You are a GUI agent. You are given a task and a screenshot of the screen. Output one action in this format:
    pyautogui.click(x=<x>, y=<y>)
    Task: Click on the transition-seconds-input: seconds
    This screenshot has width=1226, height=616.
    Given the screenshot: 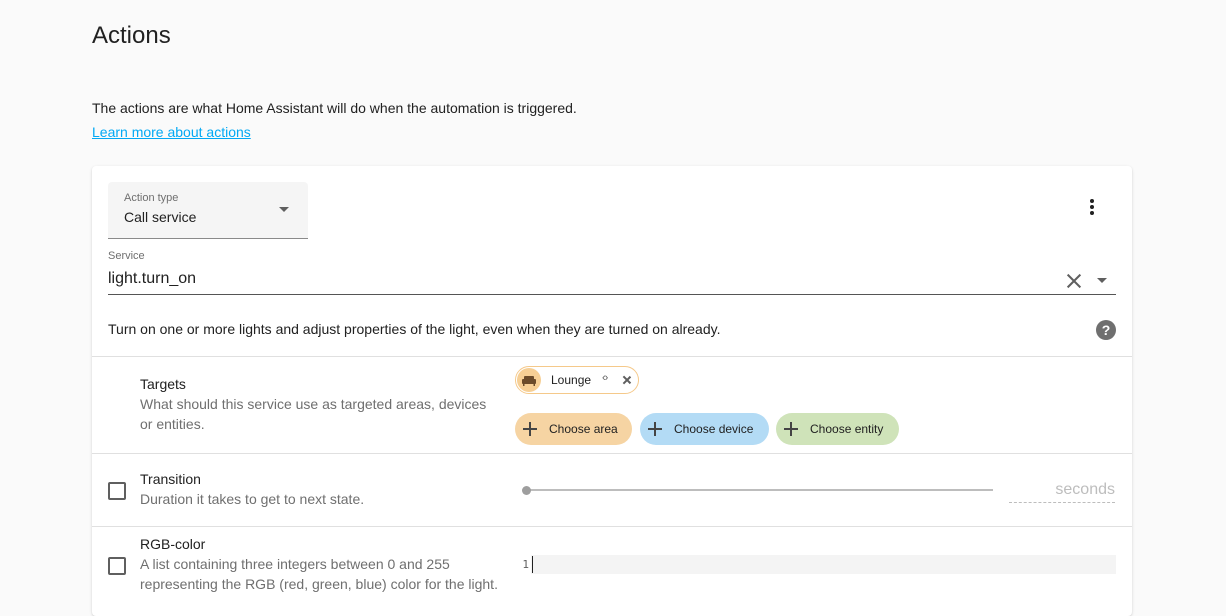 What is the action you would take?
    pyautogui.click(x=1062, y=490)
    